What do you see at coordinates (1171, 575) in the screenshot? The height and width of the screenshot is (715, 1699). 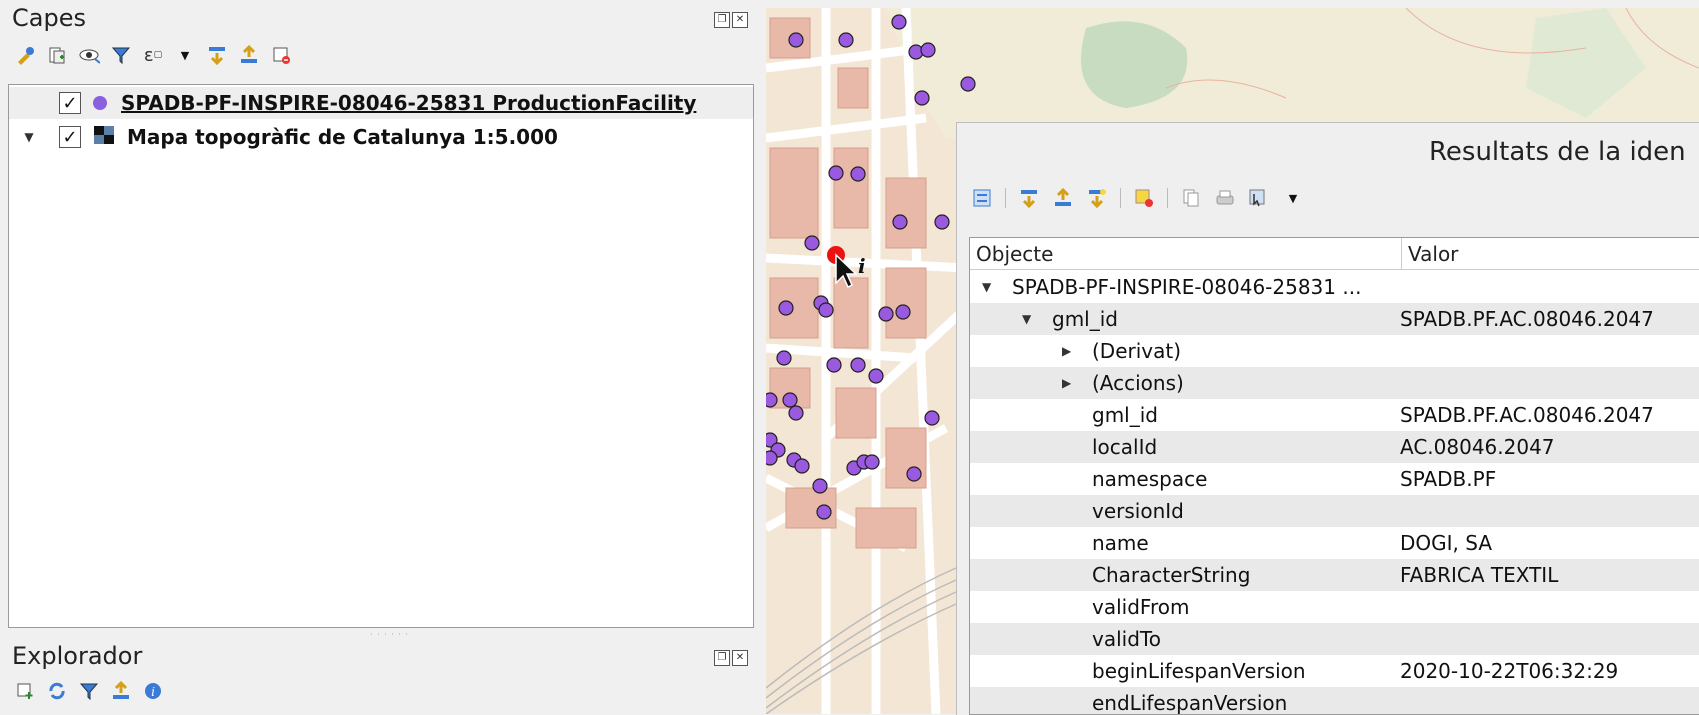 I see `result-field-name: CharacterString` at bounding box center [1171, 575].